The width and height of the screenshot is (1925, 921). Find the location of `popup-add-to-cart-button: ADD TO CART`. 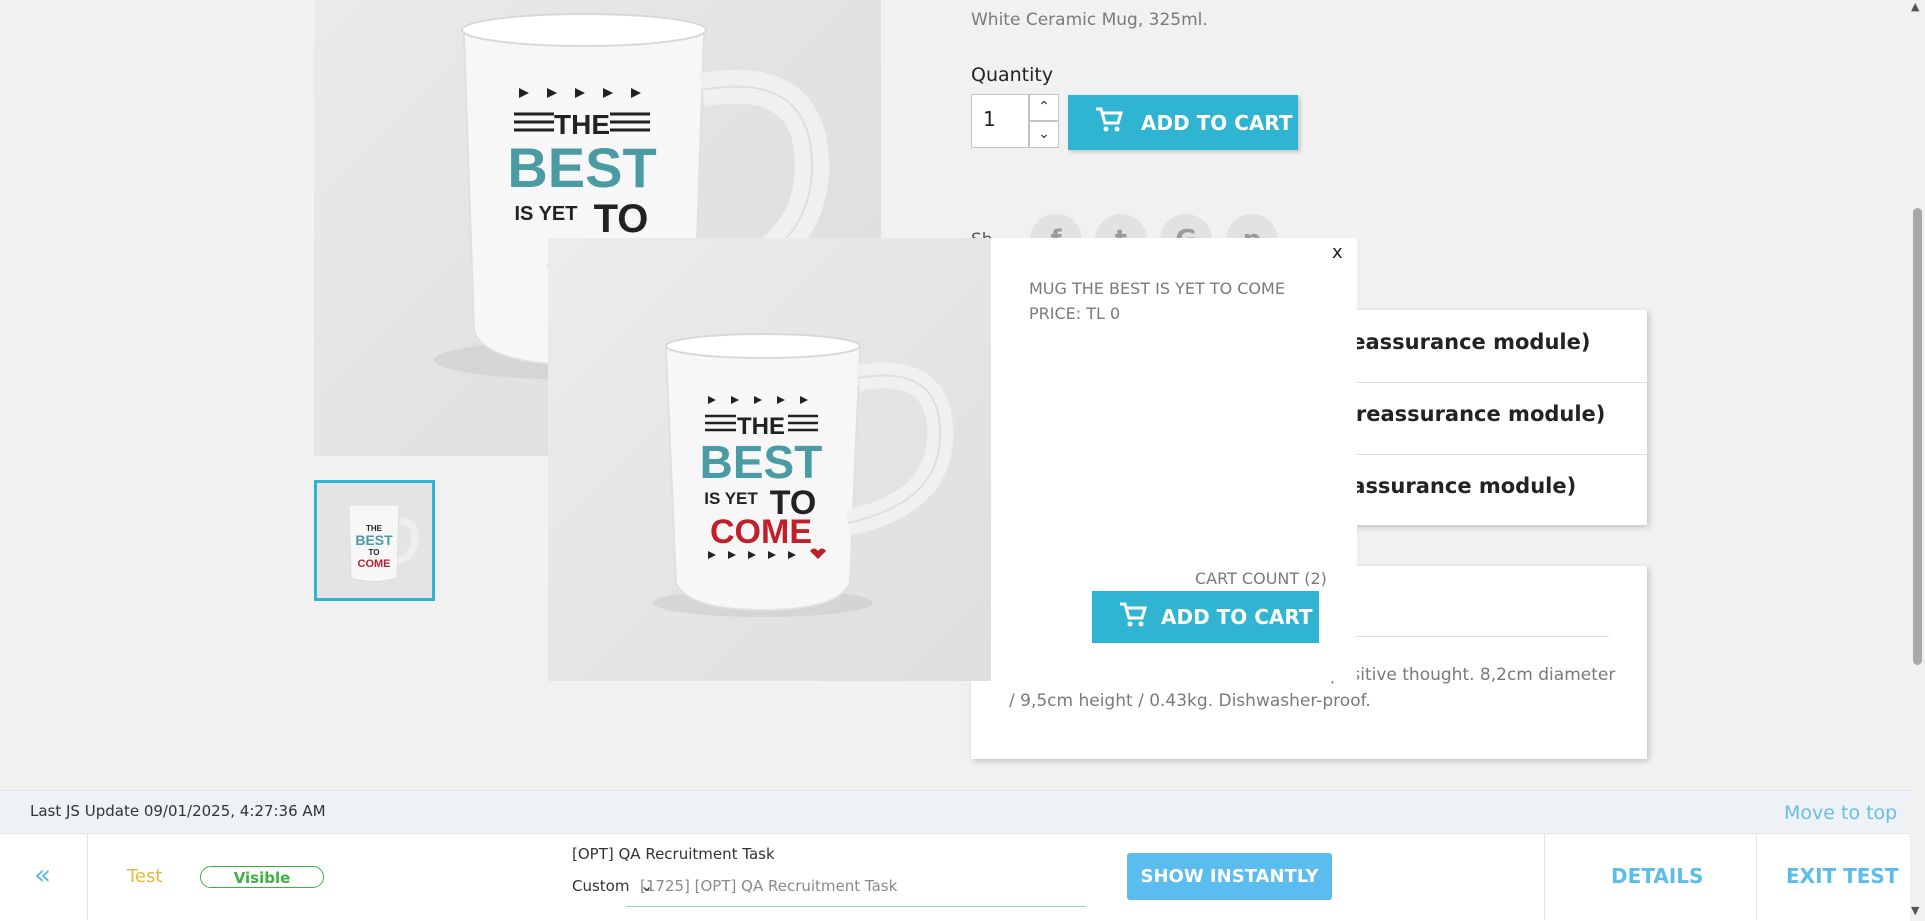

popup-add-to-cart-button: ADD TO CART is located at coordinates (1205, 617).